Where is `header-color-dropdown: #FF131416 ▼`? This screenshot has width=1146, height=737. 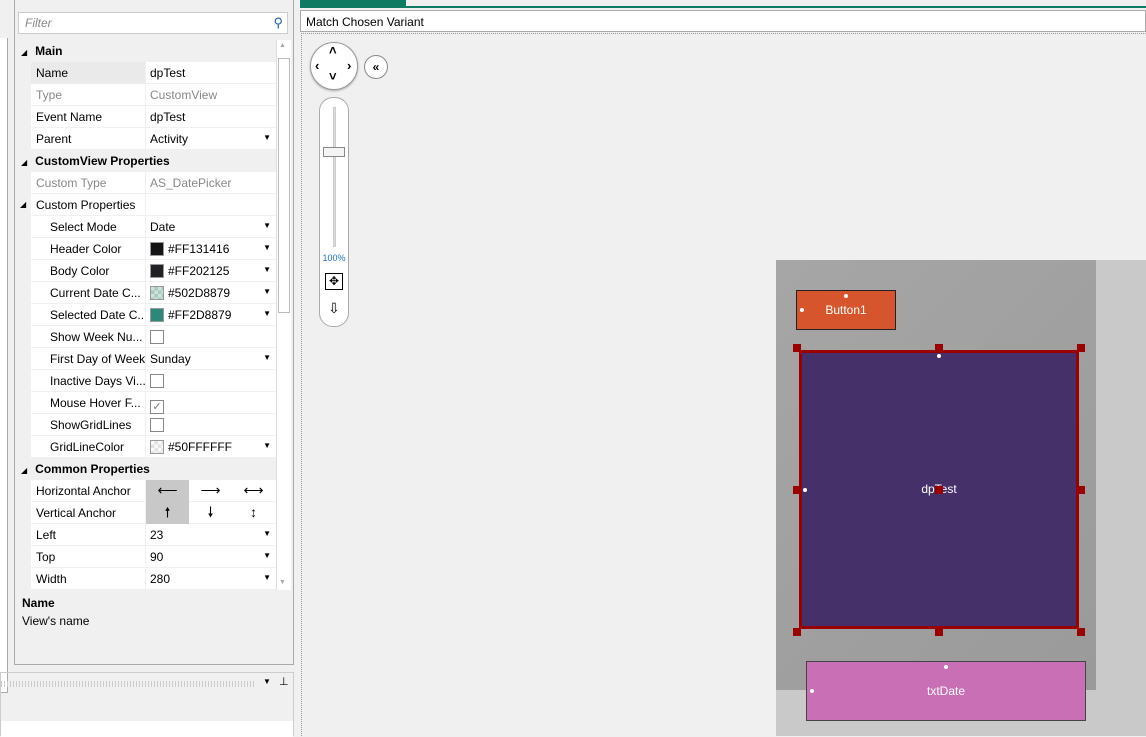 header-color-dropdown: #FF131416 ▼ is located at coordinates (210, 249).